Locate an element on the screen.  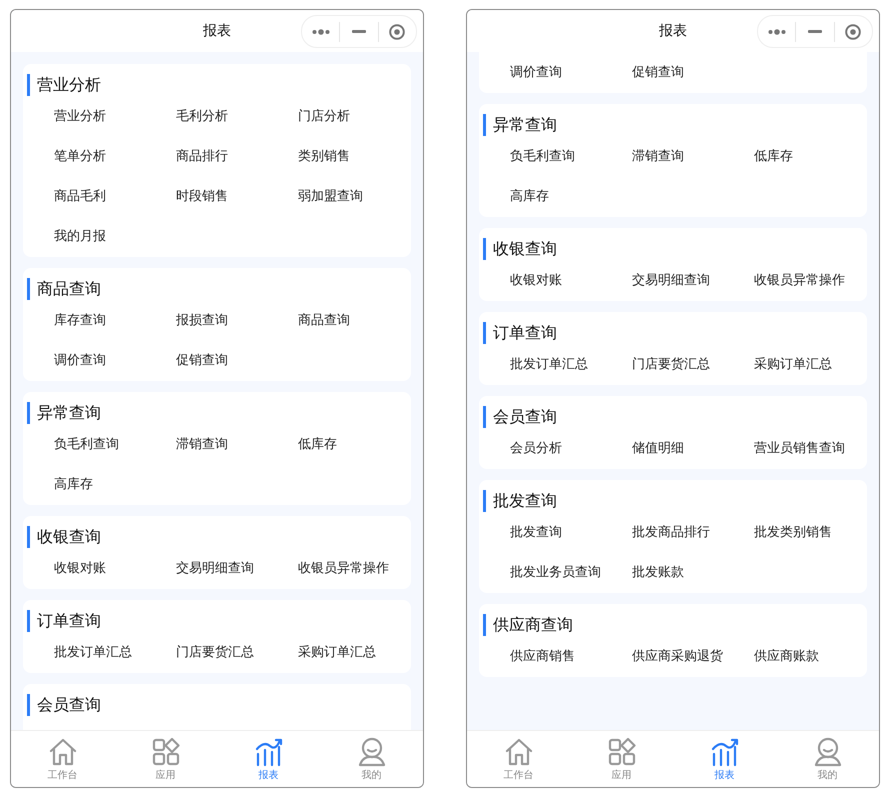
report-link: 商品毛利 is located at coordinates (115, 196).